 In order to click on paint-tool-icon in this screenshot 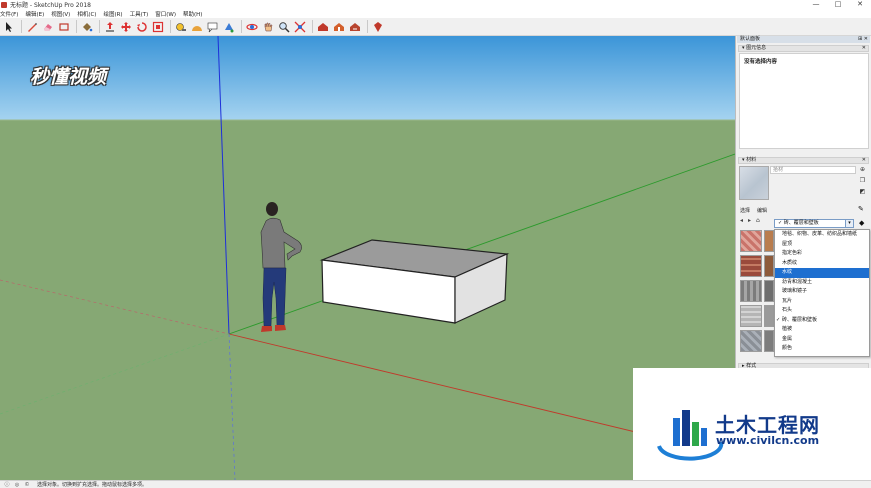, I will do `click(229, 27)`.